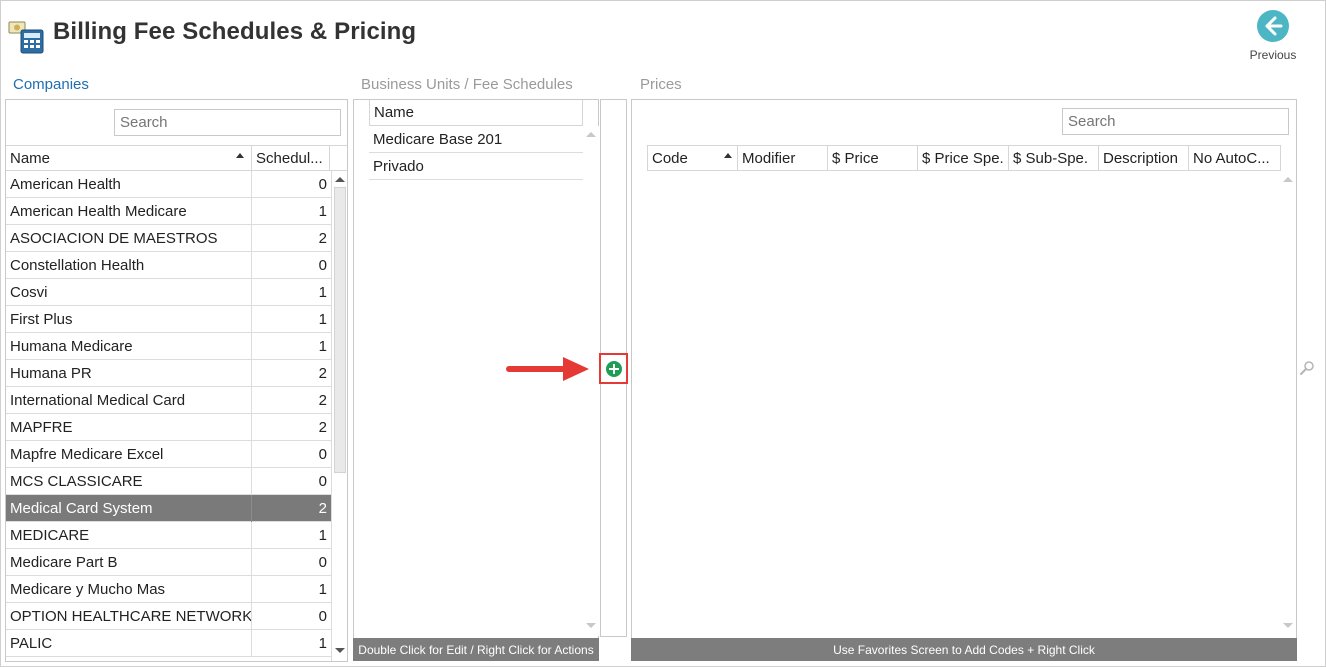  What do you see at coordinates (129, 158) in the screenshot?
I see `companies-col-name: Name` at bounding box center [129, 158].